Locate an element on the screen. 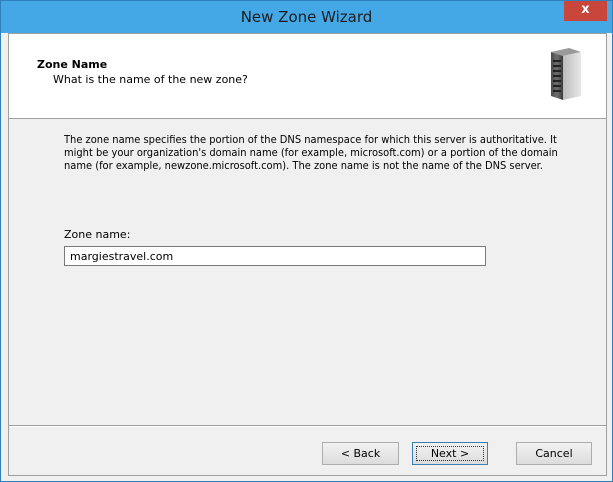 The image size is (613, 482). cancel-button: Cancel is located at coordinates (554, 453).